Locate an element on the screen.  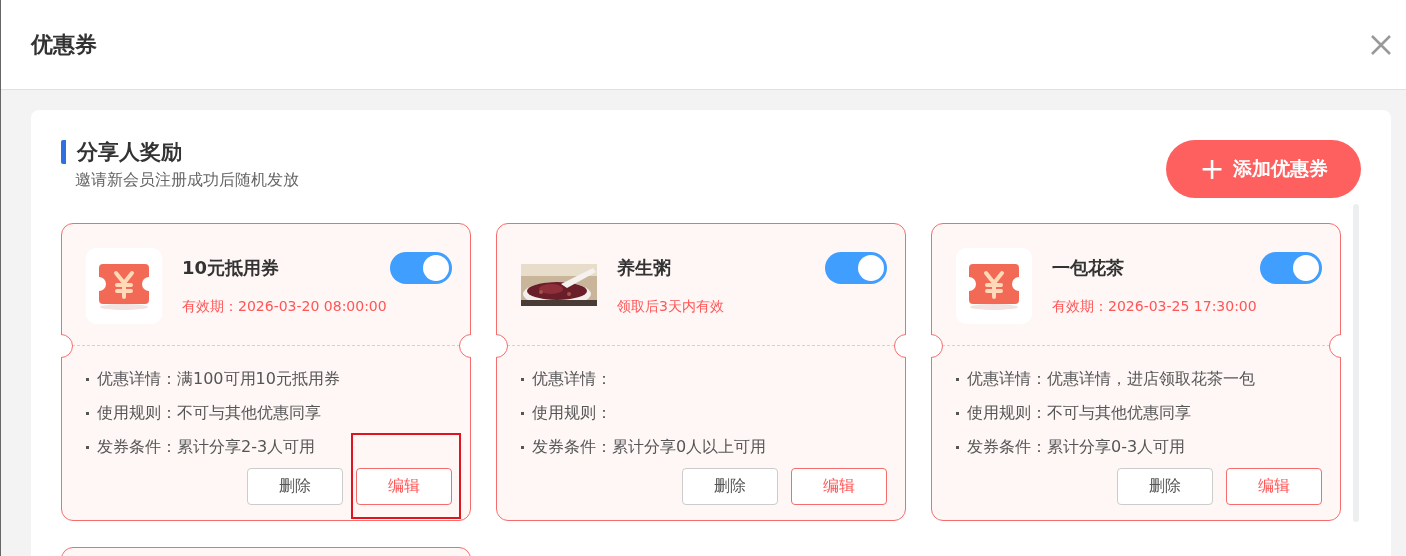
add-coupon-button: + 添加优惠券 is located at coordinates (1263, 169).